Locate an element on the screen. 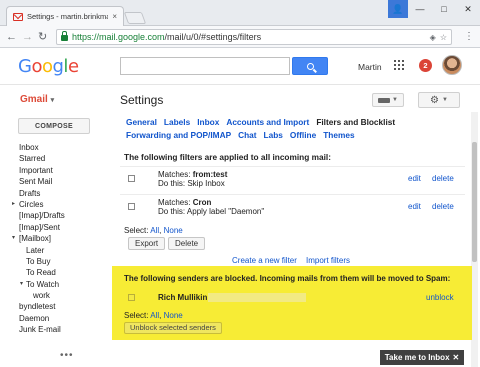 This screenshot has width=480, height=367. bookmark-star-icon: ☆ is located at coordinates (443, 37).